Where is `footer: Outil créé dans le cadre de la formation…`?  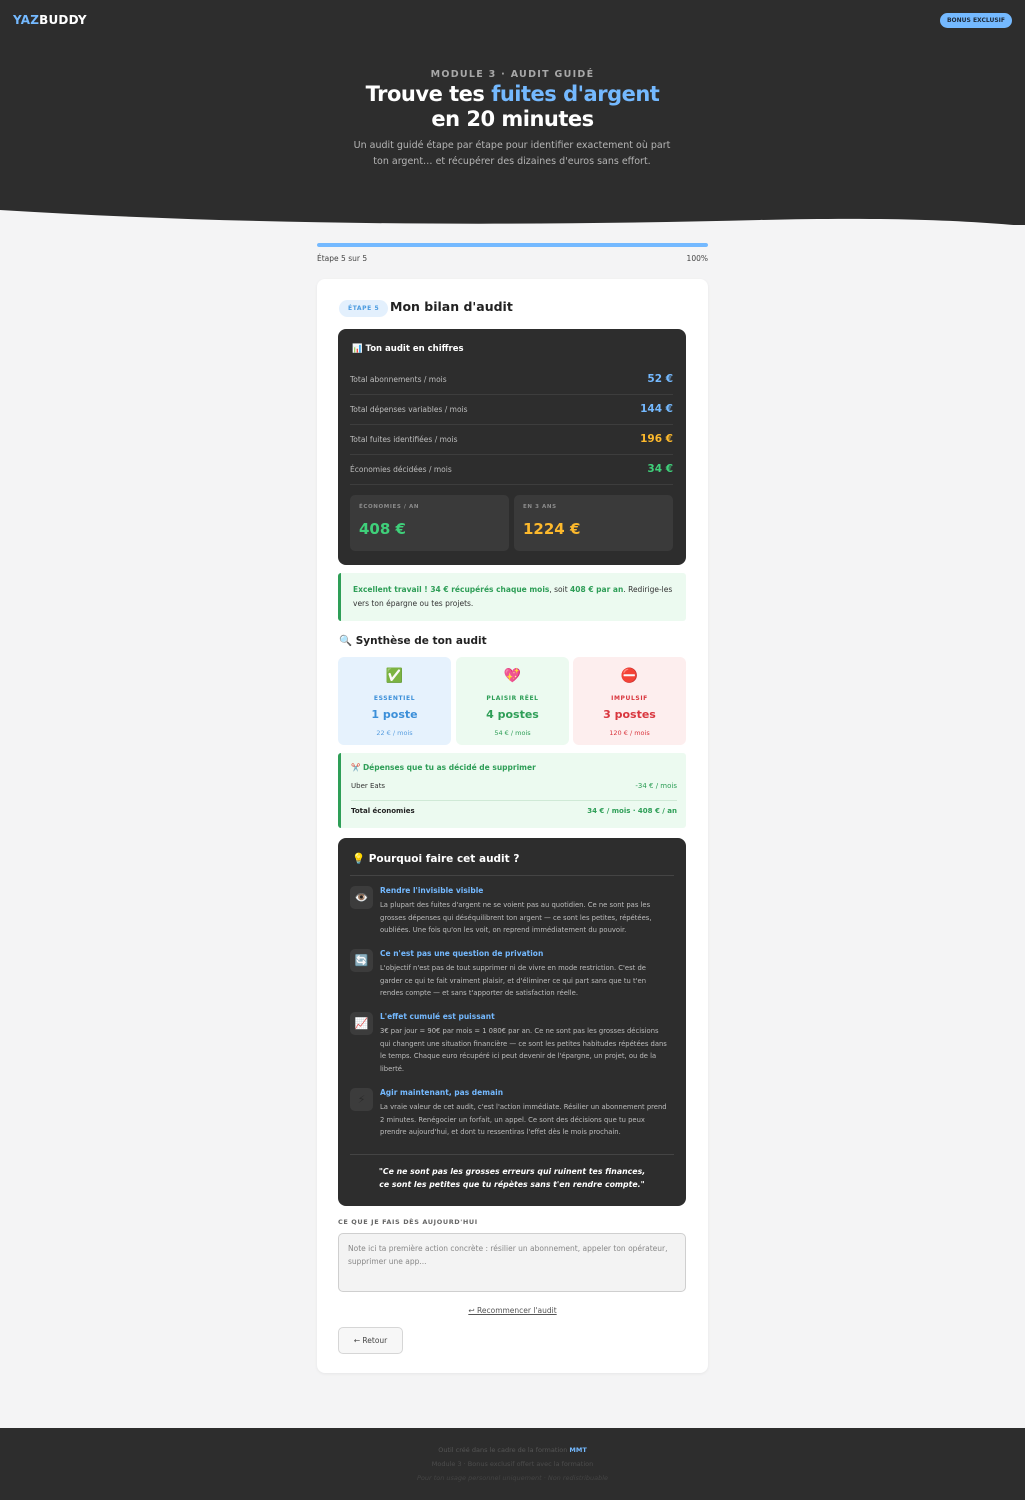 footer: Outil créé dans le cadre de la formation… is located at coordinates (512, 1464).